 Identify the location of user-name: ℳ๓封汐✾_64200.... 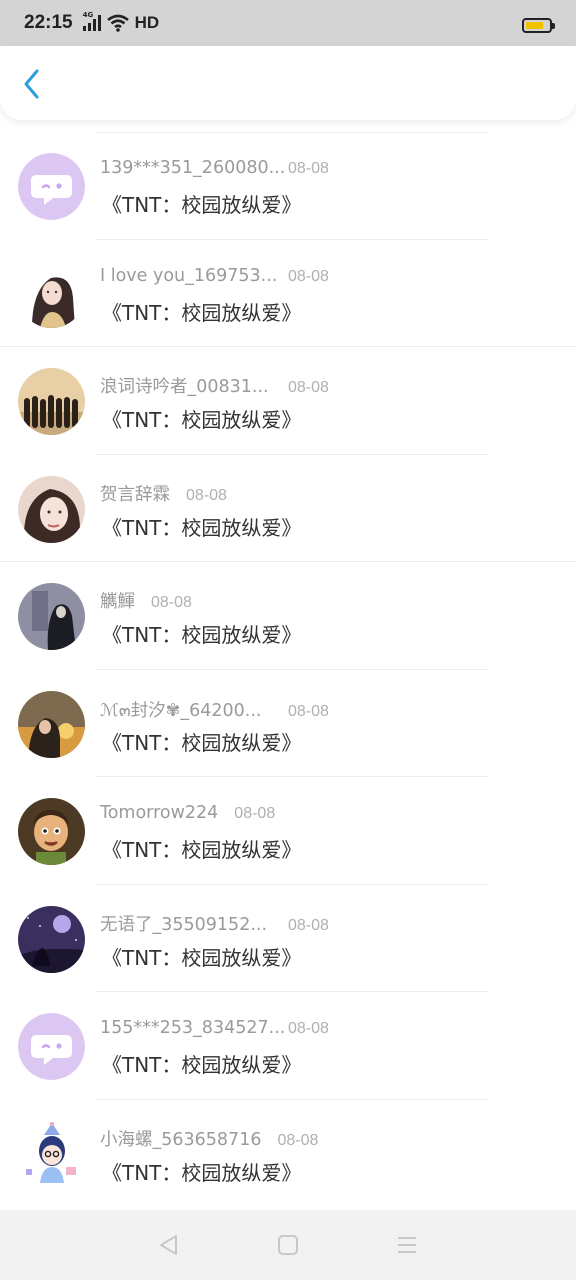
(186, 710).